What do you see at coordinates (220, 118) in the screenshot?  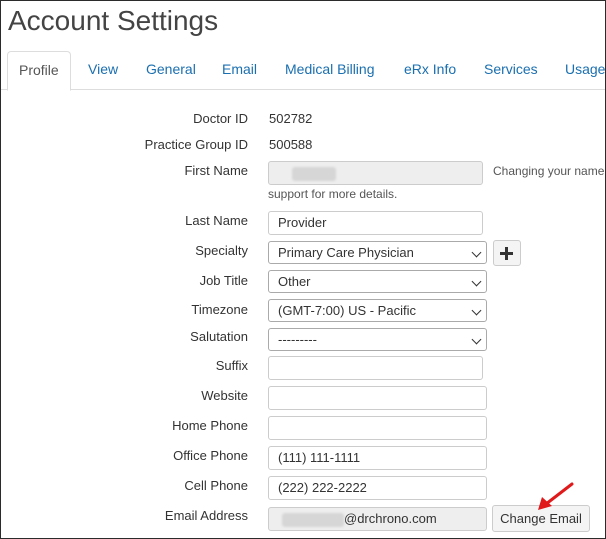 I see `doctor-id-label: Doctor ID` at bounding box center [220, 118].